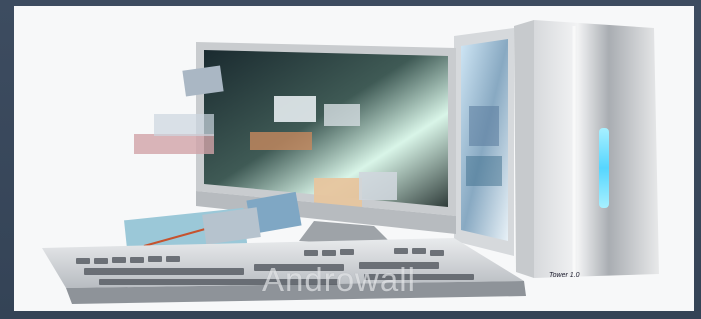  What do you see at coordinates (604, 168) in the screenshot?
I see `power-light-icon` at bounding box center [604, 168].